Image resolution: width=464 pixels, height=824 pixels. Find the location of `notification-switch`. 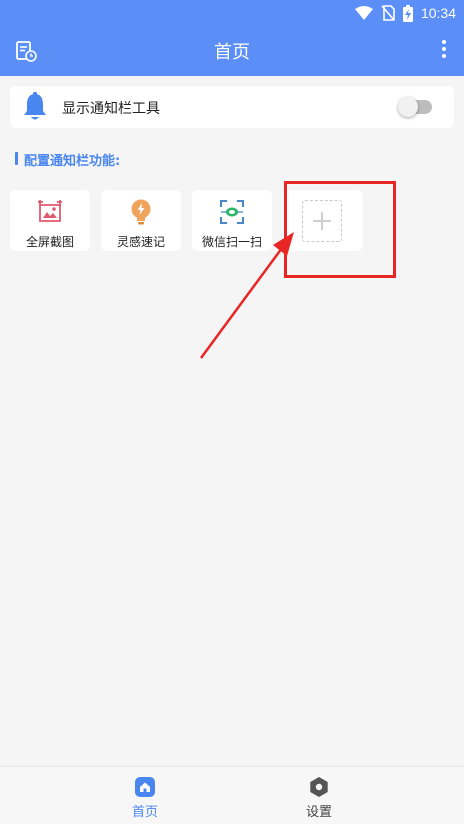

notification-switch is located at coordinates (415, 107).